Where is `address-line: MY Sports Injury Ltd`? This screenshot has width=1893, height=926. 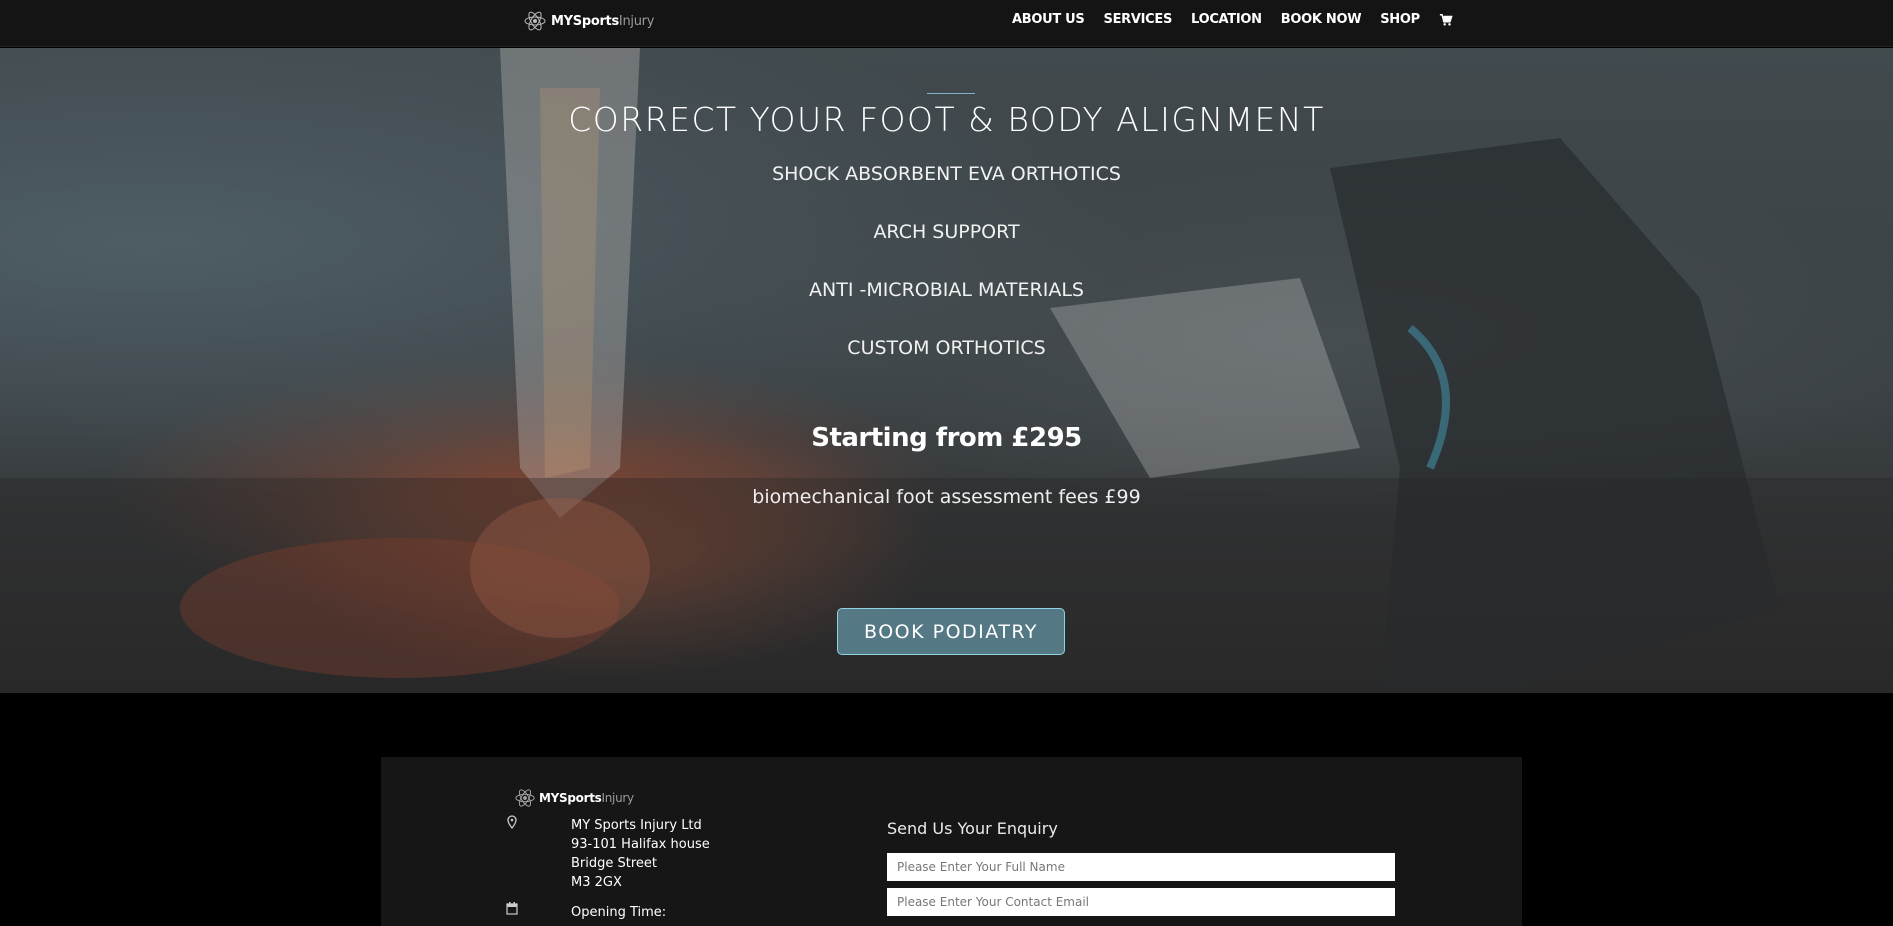
address-line: MY Sports Injury Ltd is located at coordinates (636, 825).